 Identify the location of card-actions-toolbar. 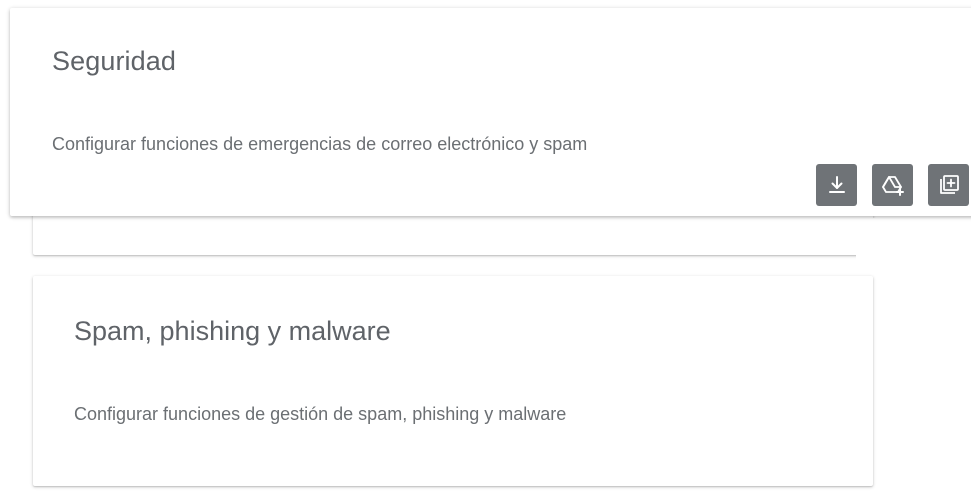
(892, 185).